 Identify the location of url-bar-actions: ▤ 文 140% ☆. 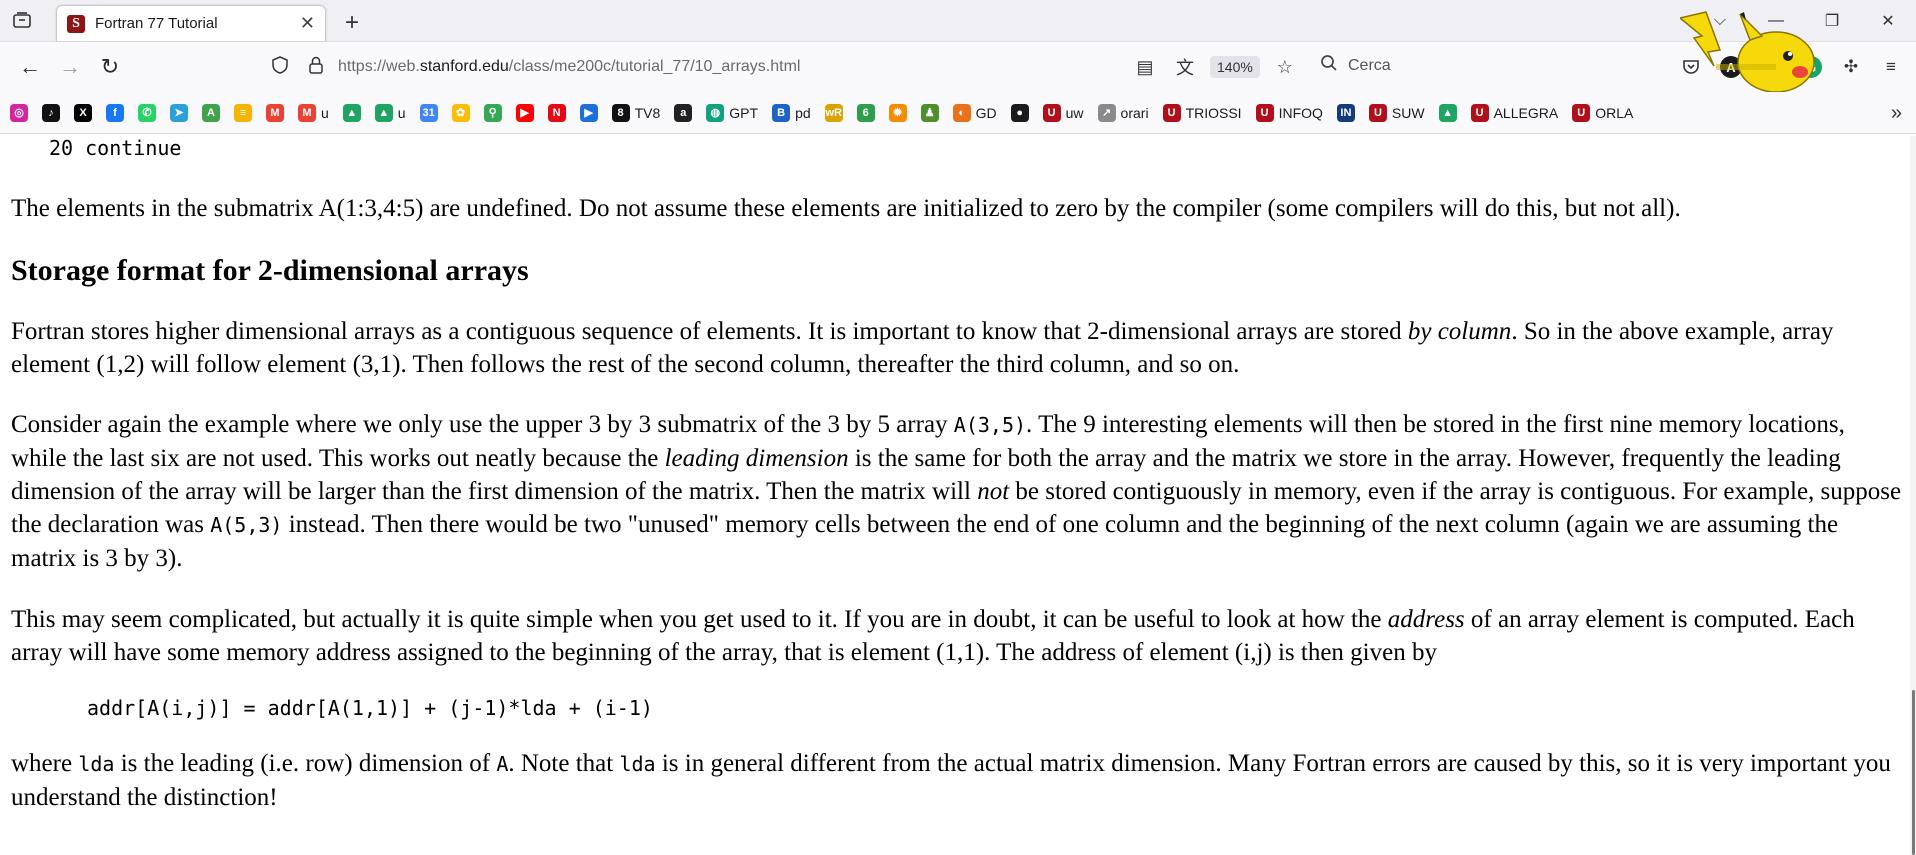
(1215, 67).